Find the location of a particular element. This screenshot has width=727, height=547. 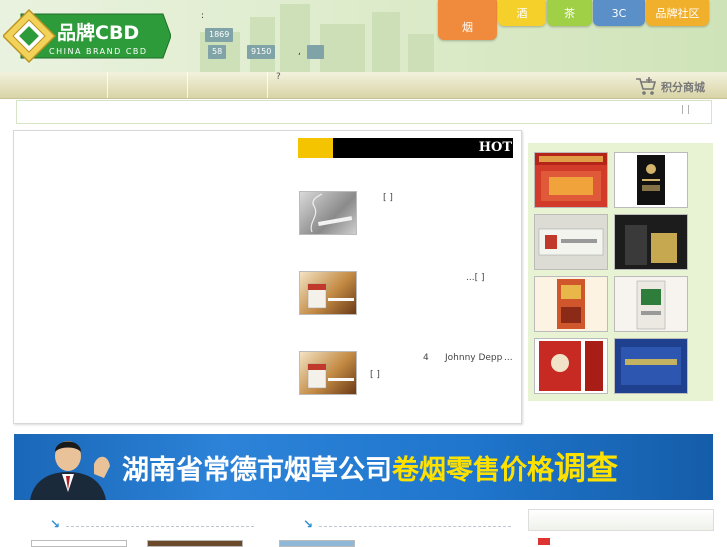

stat-online-count: 58 is located at coordinates (217, 52).